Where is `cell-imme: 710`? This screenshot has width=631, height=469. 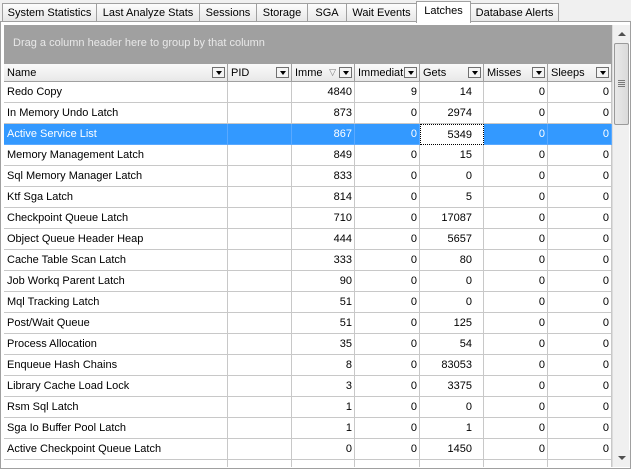
cell-imme: 710 is located at coordinates (323, 218).